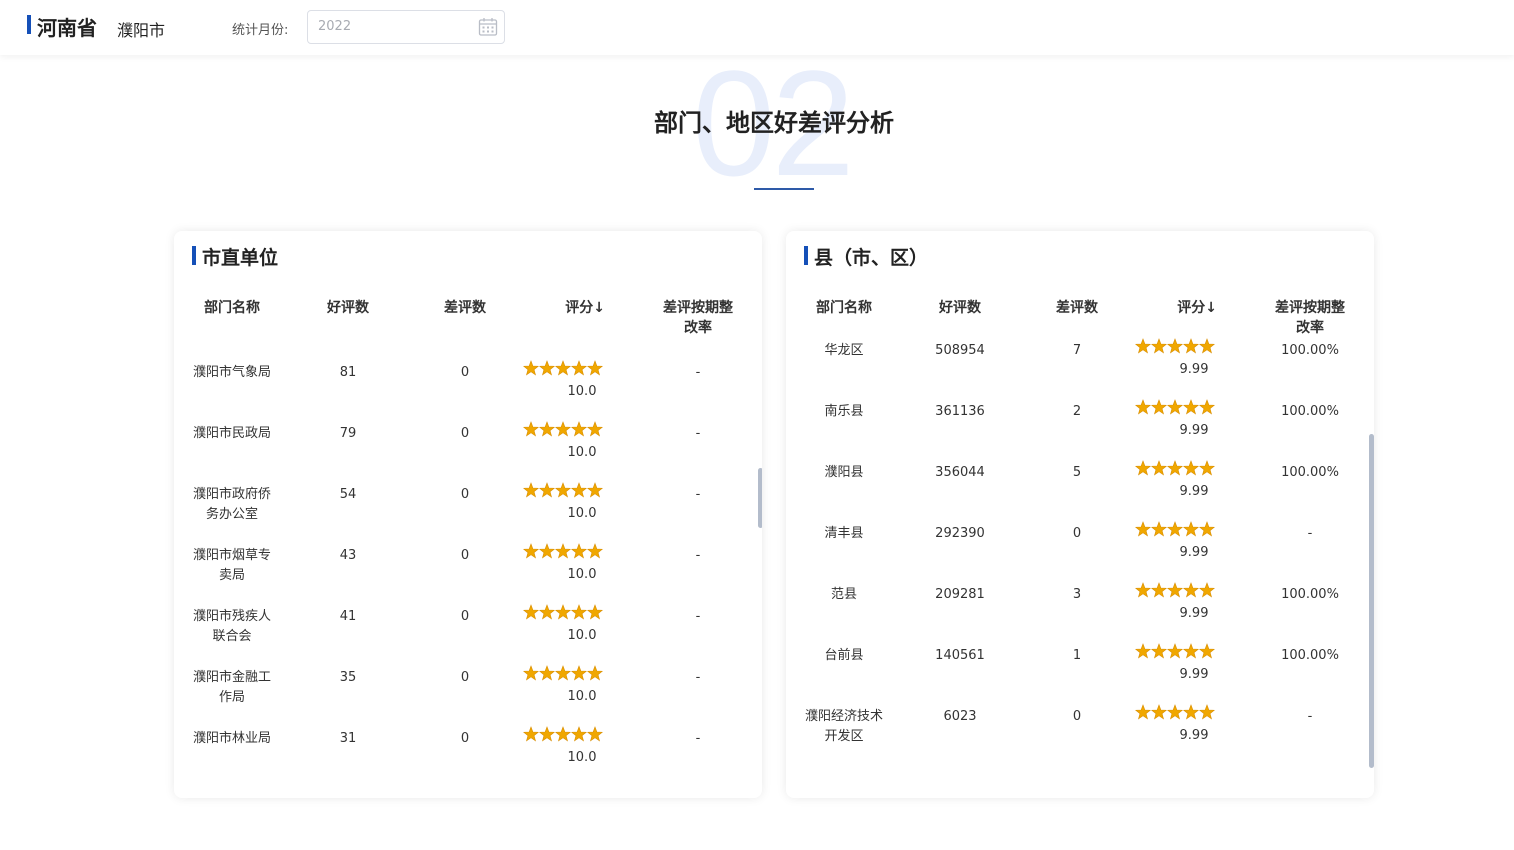 The height and width of the screenshot is (850, 1514). I want to click on row-dept-name: 濮阳市残疾人 联合会, so click(231, 626).